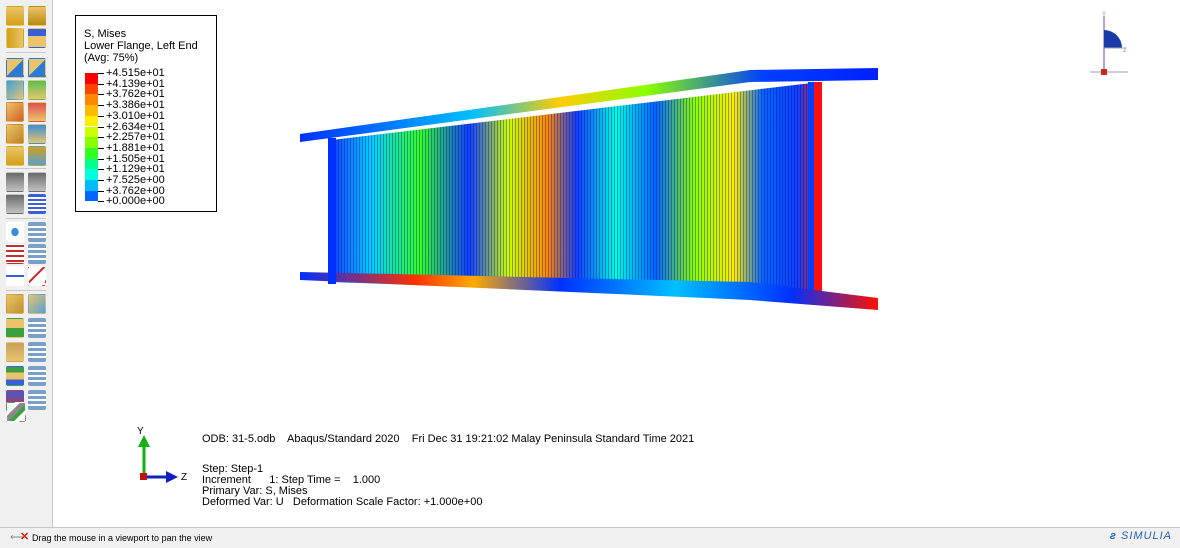 This screenshot has height=548, width=1180. I want to click on free-body-manager-icon, so click(37, 376).